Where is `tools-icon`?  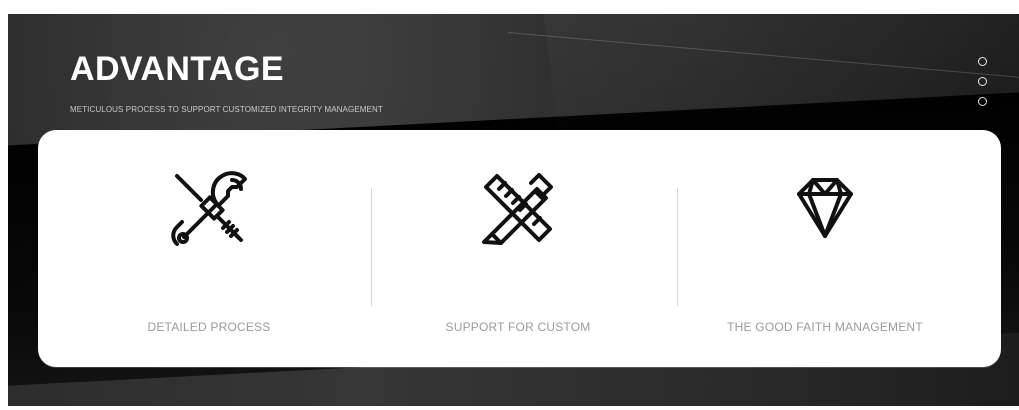 tools-icon is located at coordinates (209, 208).